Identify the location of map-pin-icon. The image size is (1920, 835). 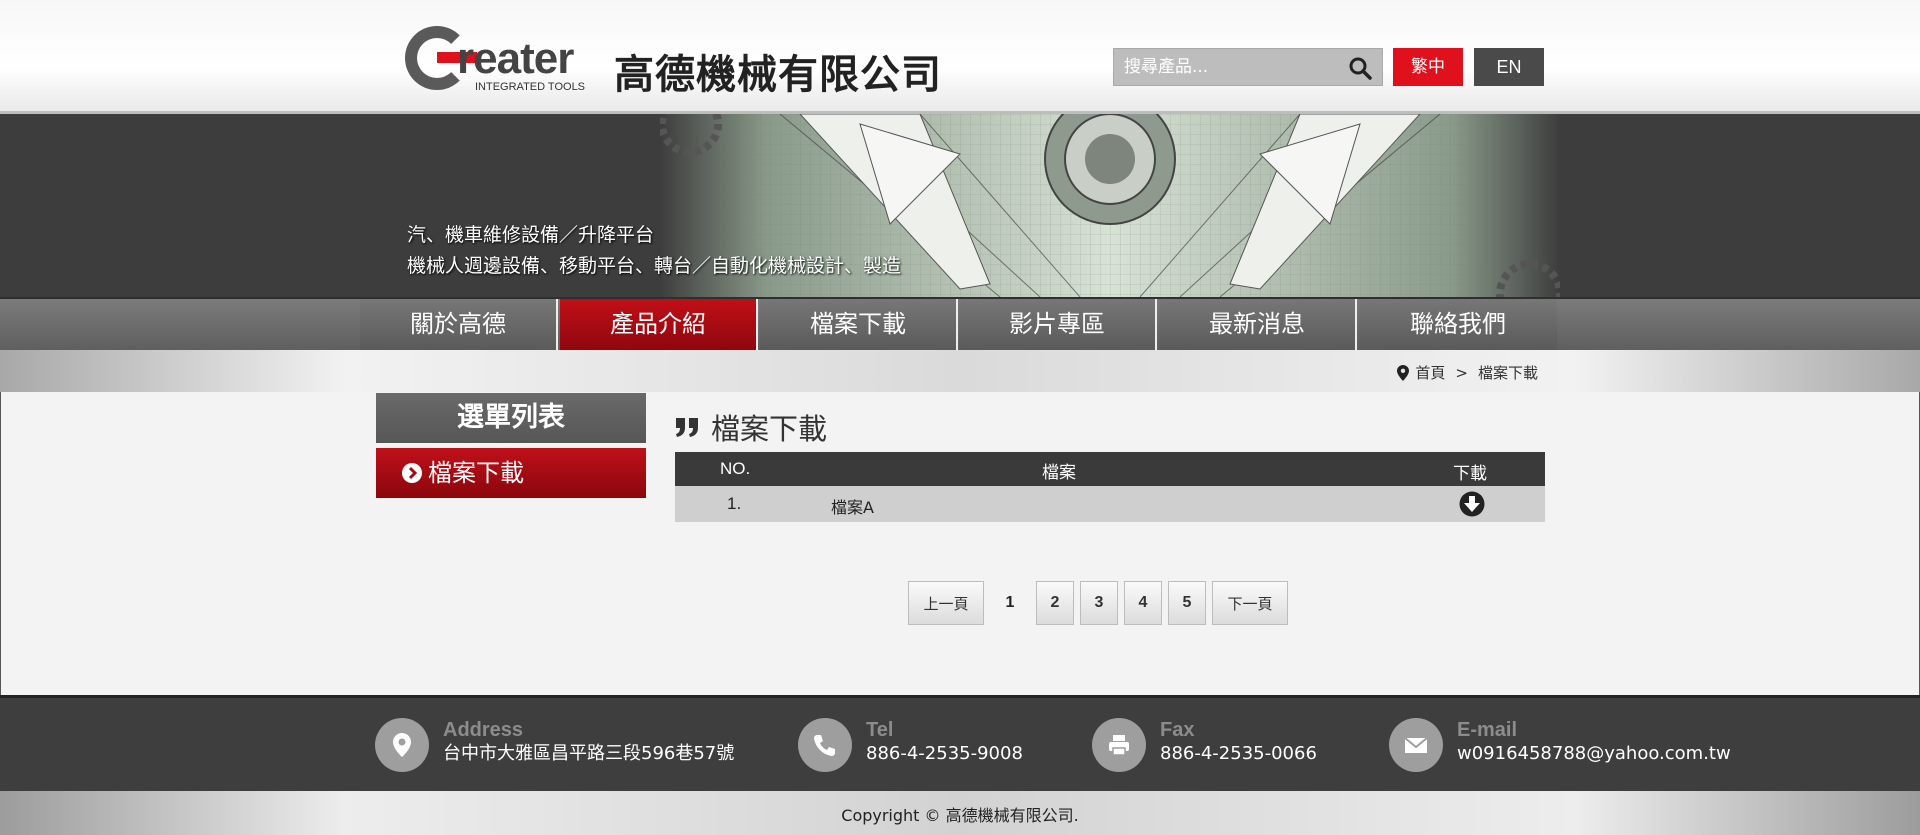
(402, 745).